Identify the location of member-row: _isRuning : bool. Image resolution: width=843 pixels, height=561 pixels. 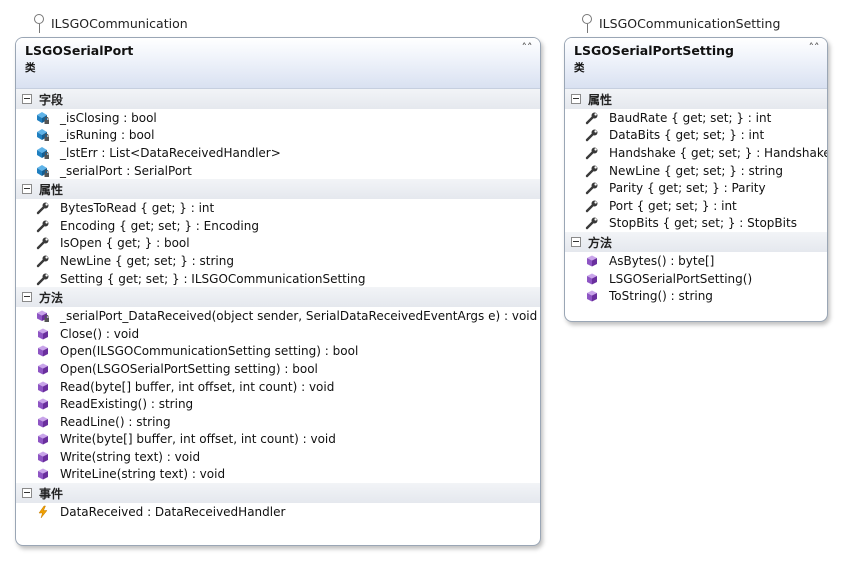
(278, 136).